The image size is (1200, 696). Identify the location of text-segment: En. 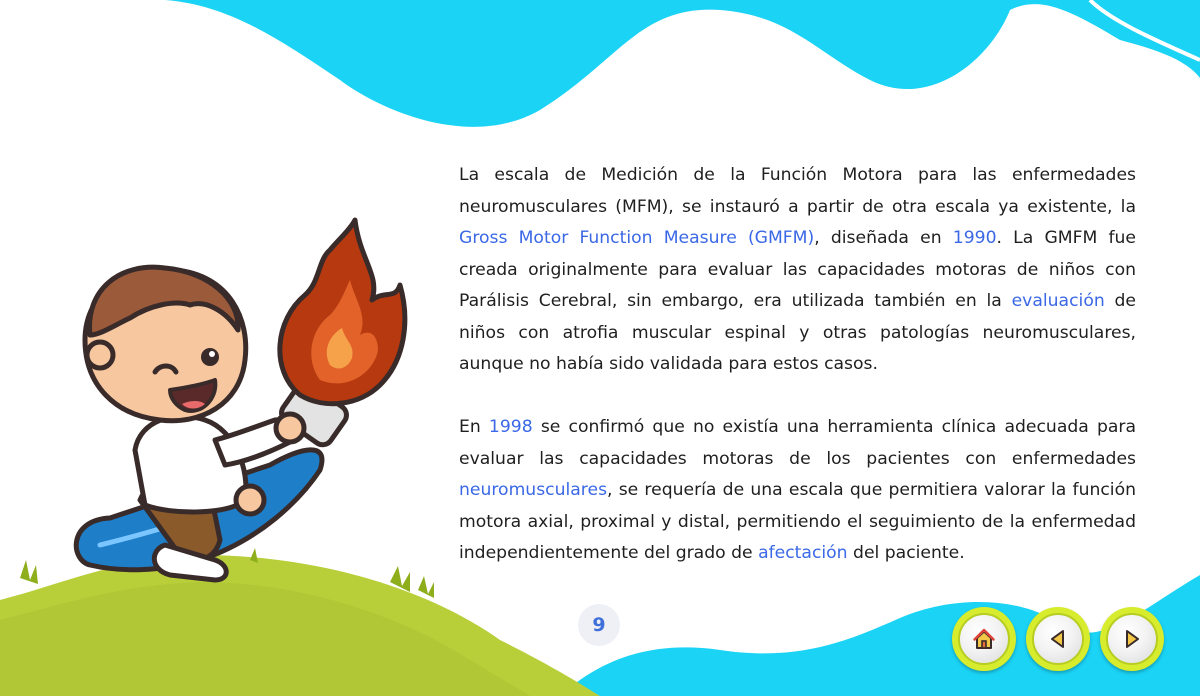
(474, 427).